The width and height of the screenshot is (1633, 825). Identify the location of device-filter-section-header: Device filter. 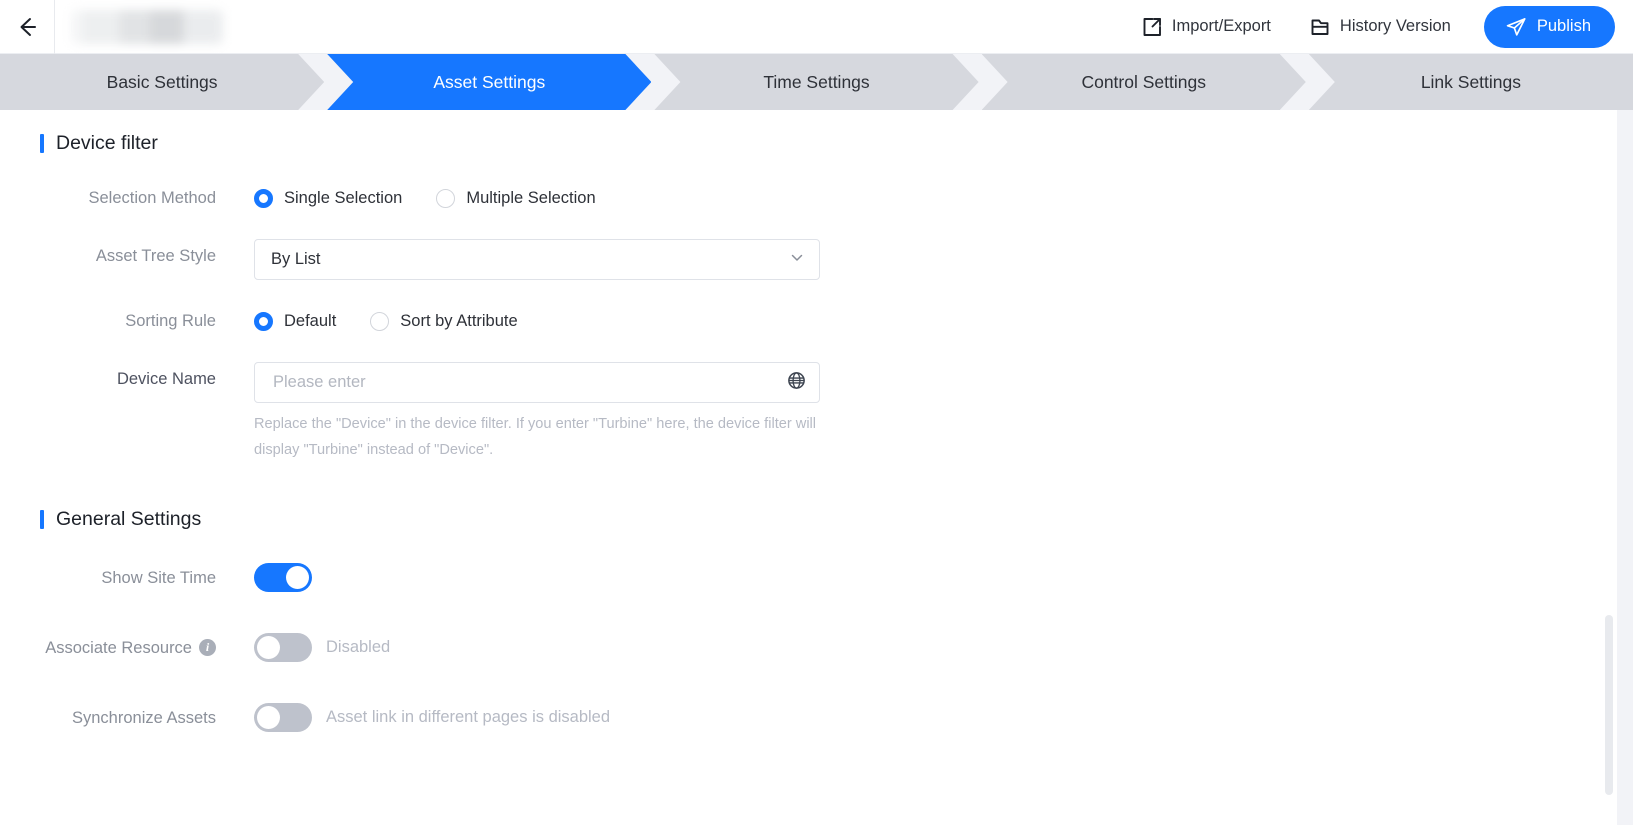
(828, 143).